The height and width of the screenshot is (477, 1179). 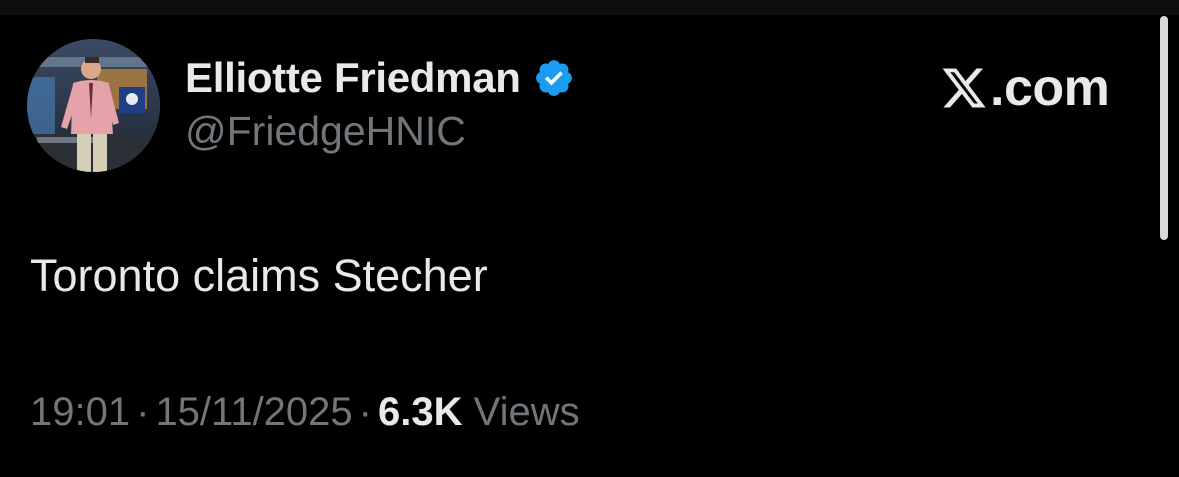 What do you see at coordinates (964, 88) in the screenshot?
I see `x-logo-icon` at bounding box center [964, 88].